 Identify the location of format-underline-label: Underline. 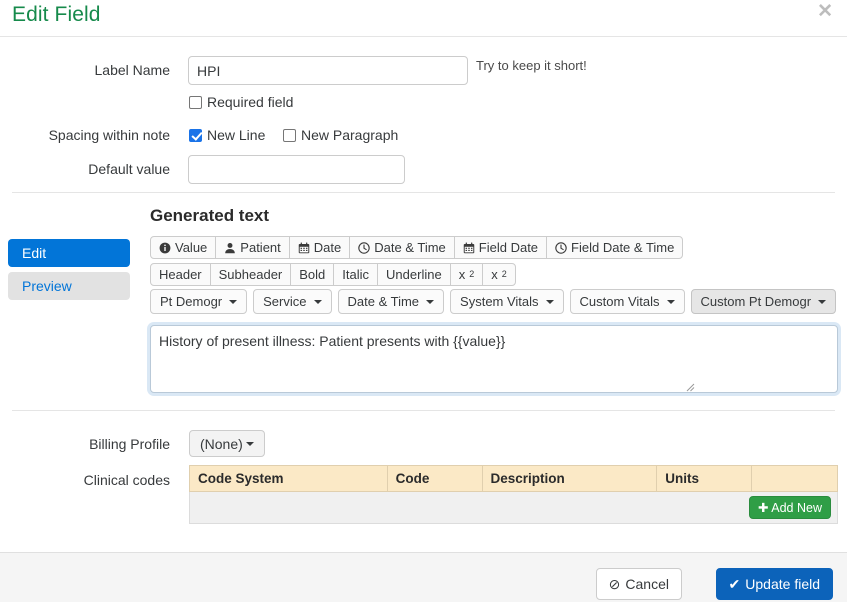
(414, 274).